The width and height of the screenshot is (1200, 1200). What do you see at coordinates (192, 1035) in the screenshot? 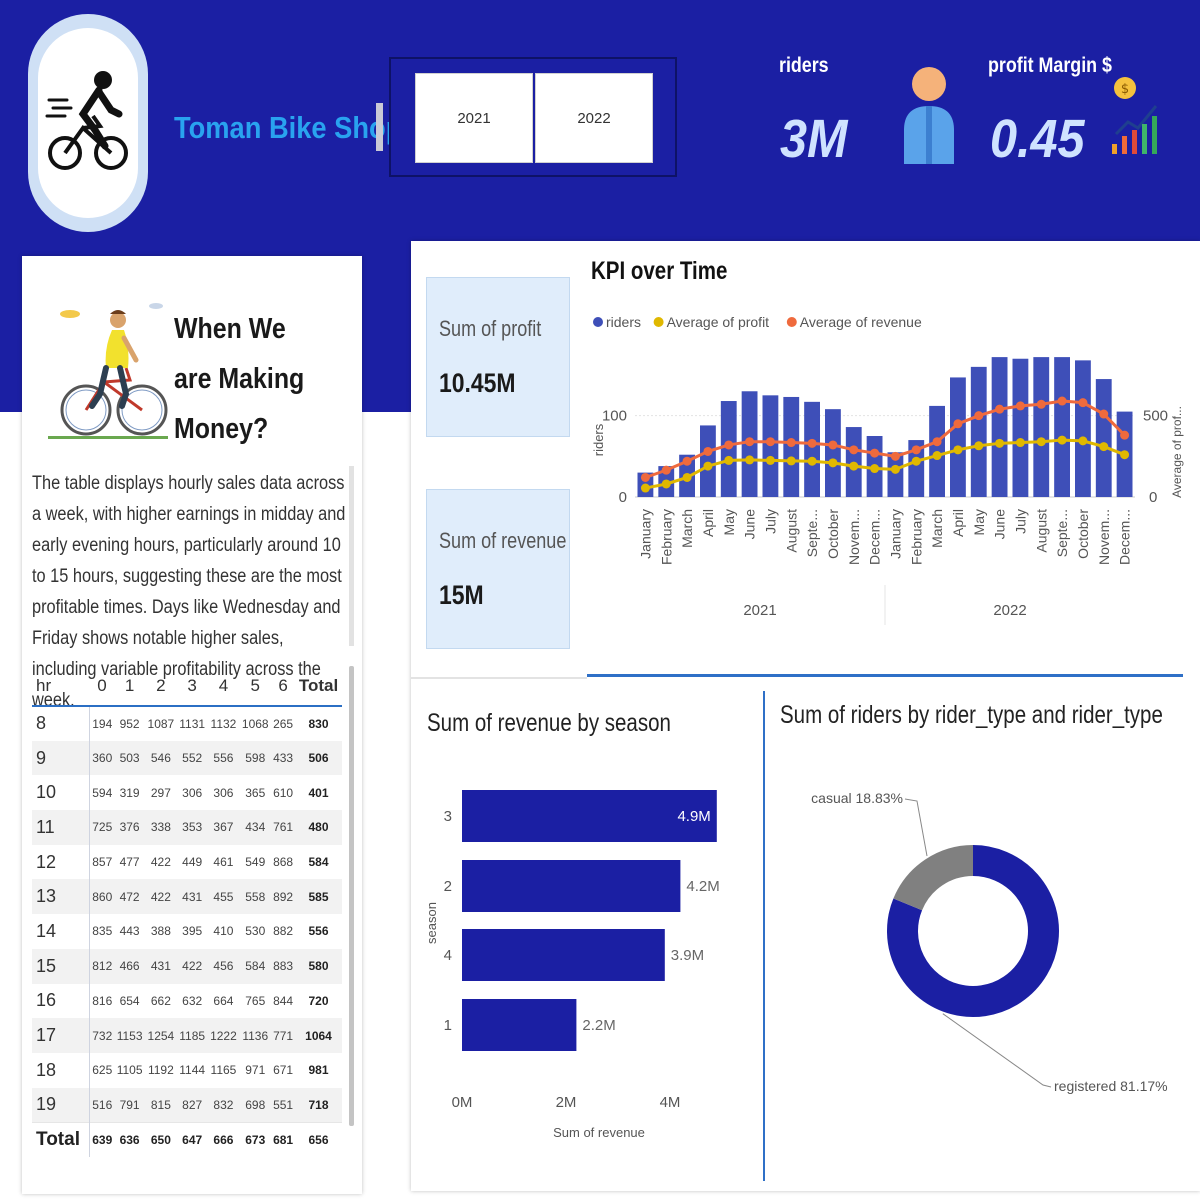
I see `table-cell: 1185` at bounding box center [192, 1035].